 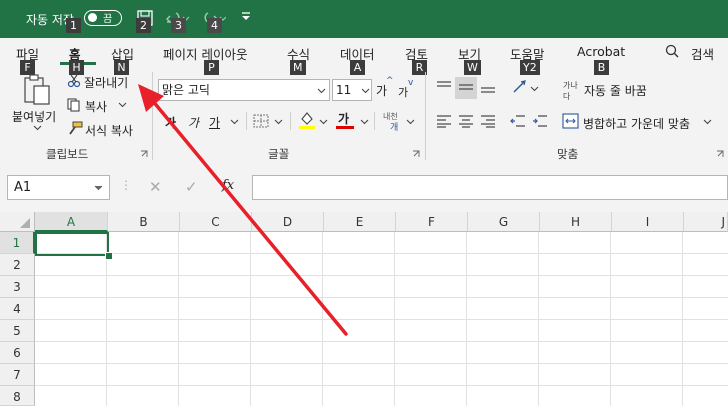 I want to click on row-header-4: 4, so click(x=17, y=309).